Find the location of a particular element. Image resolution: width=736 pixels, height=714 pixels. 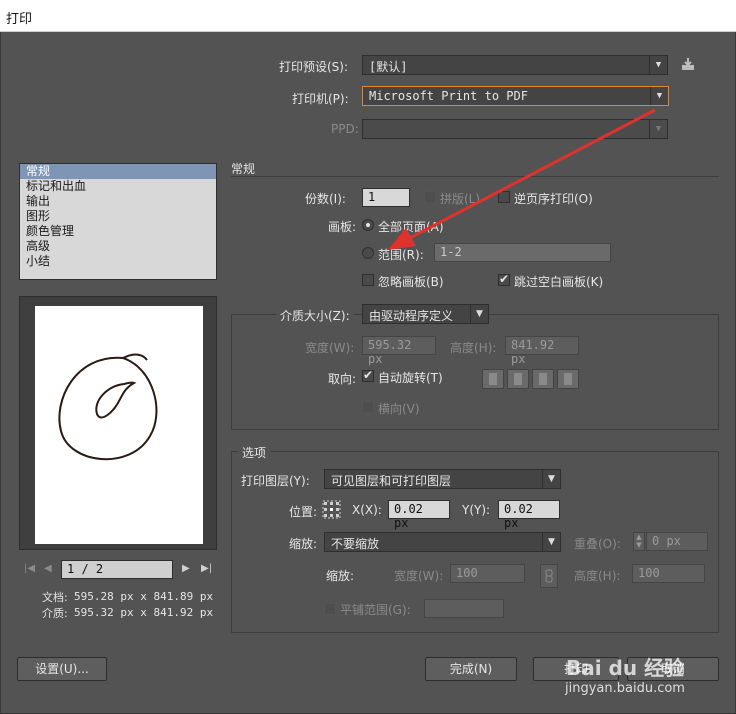

preview-page is located at coordinates (119, 425).